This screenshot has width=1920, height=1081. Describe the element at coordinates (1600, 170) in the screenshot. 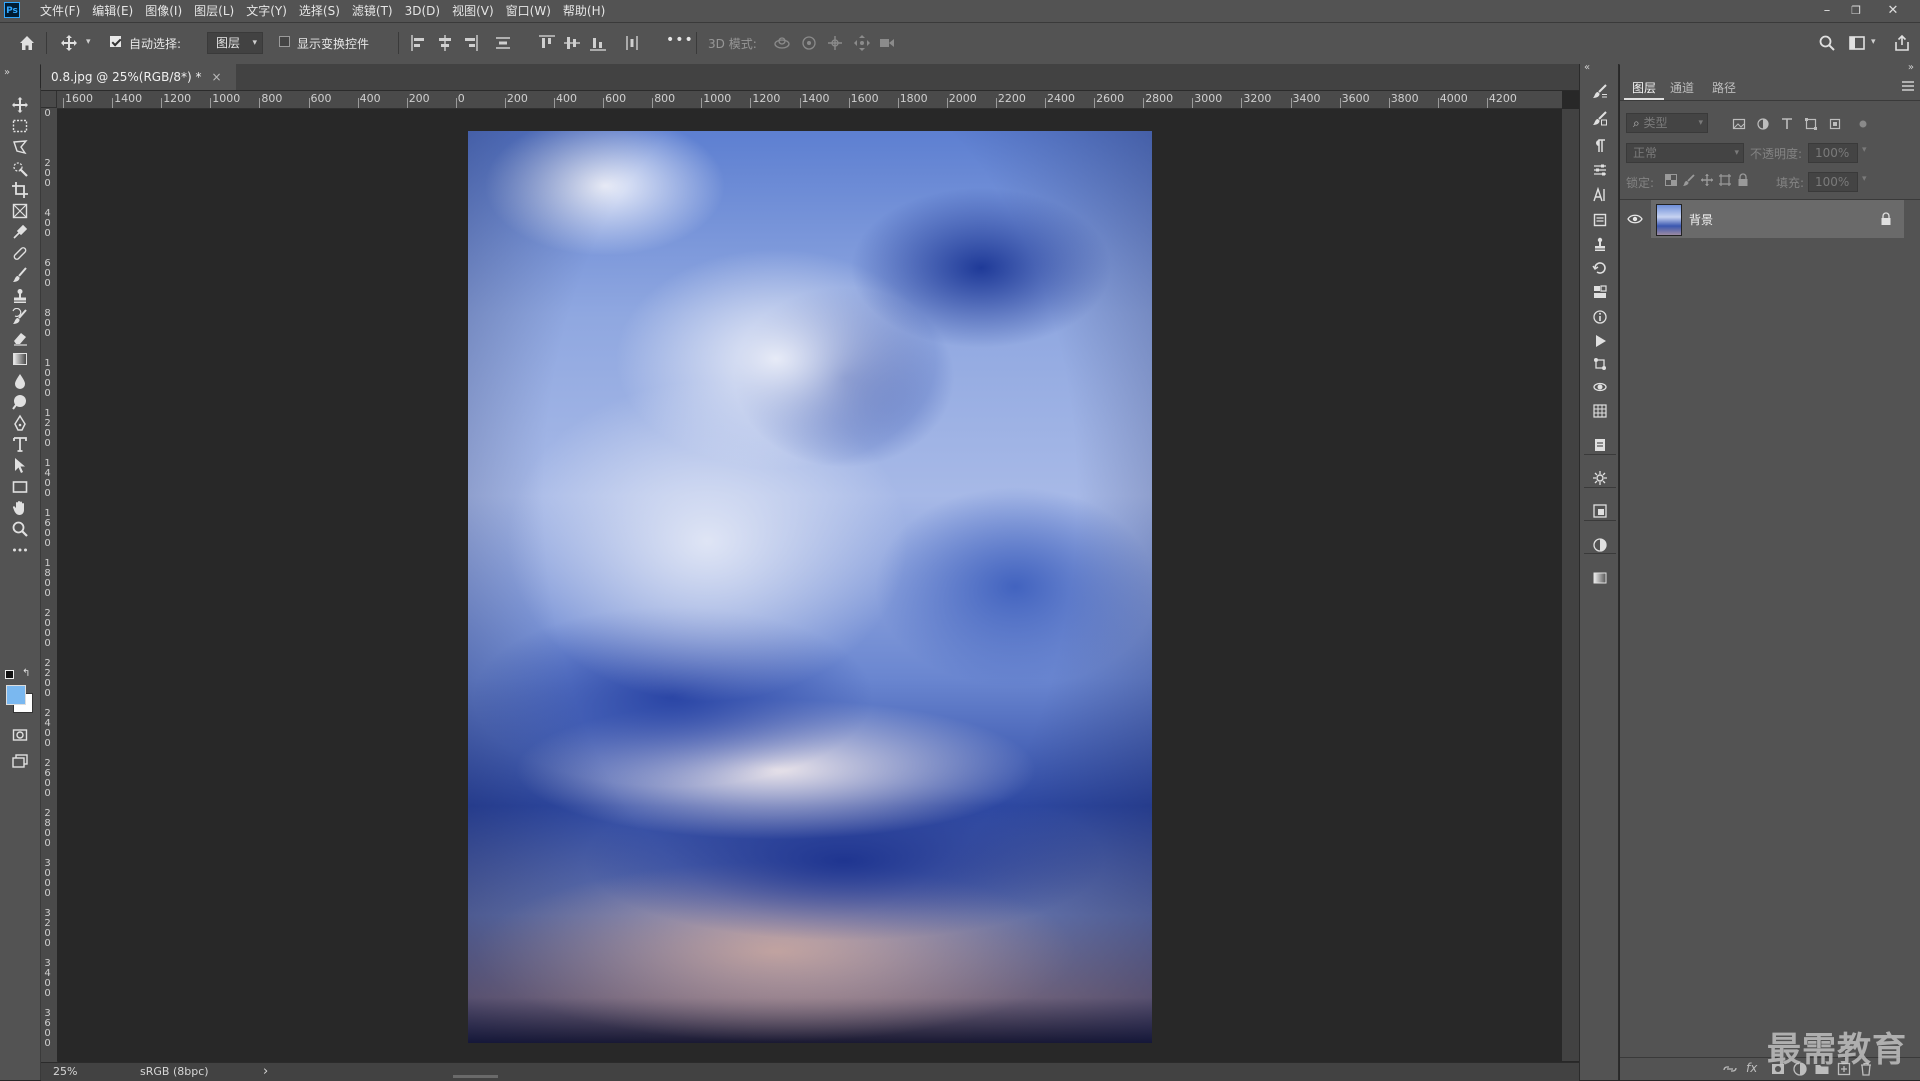

I see `properties-icon` at that location.